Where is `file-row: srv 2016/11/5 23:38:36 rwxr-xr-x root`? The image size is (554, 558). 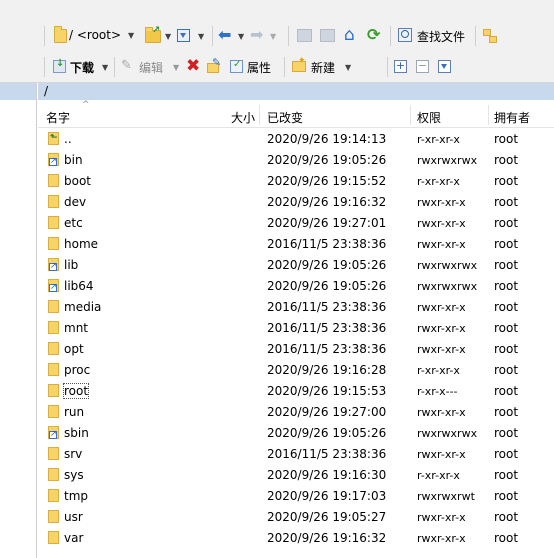
file-row: srv 2016/11/5 23:38:36 rwxr-xr-x root is located at coordinates (296, 454).